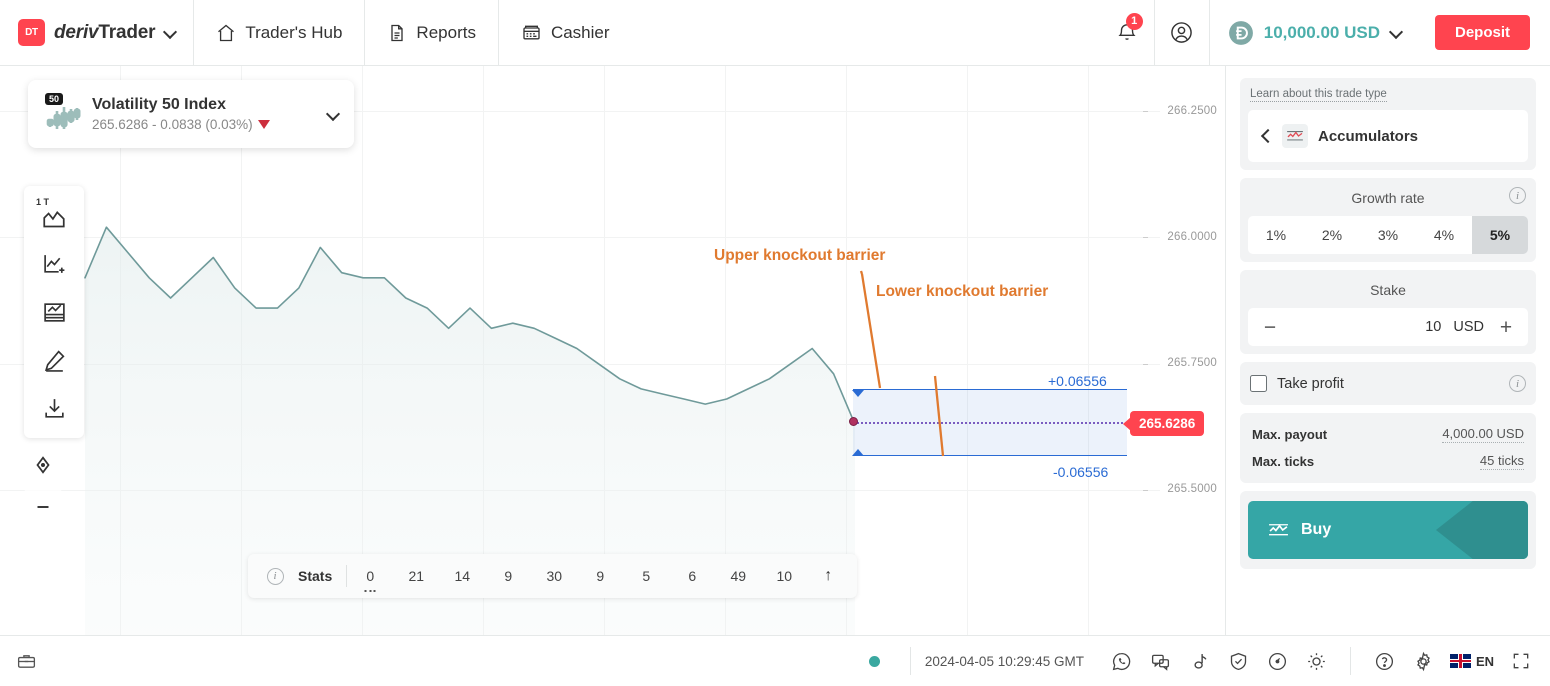  What do you see at coordinates (1366, 327) in the screenshot?
I see `stake-input: 10` at bounding box center [1366, 327].